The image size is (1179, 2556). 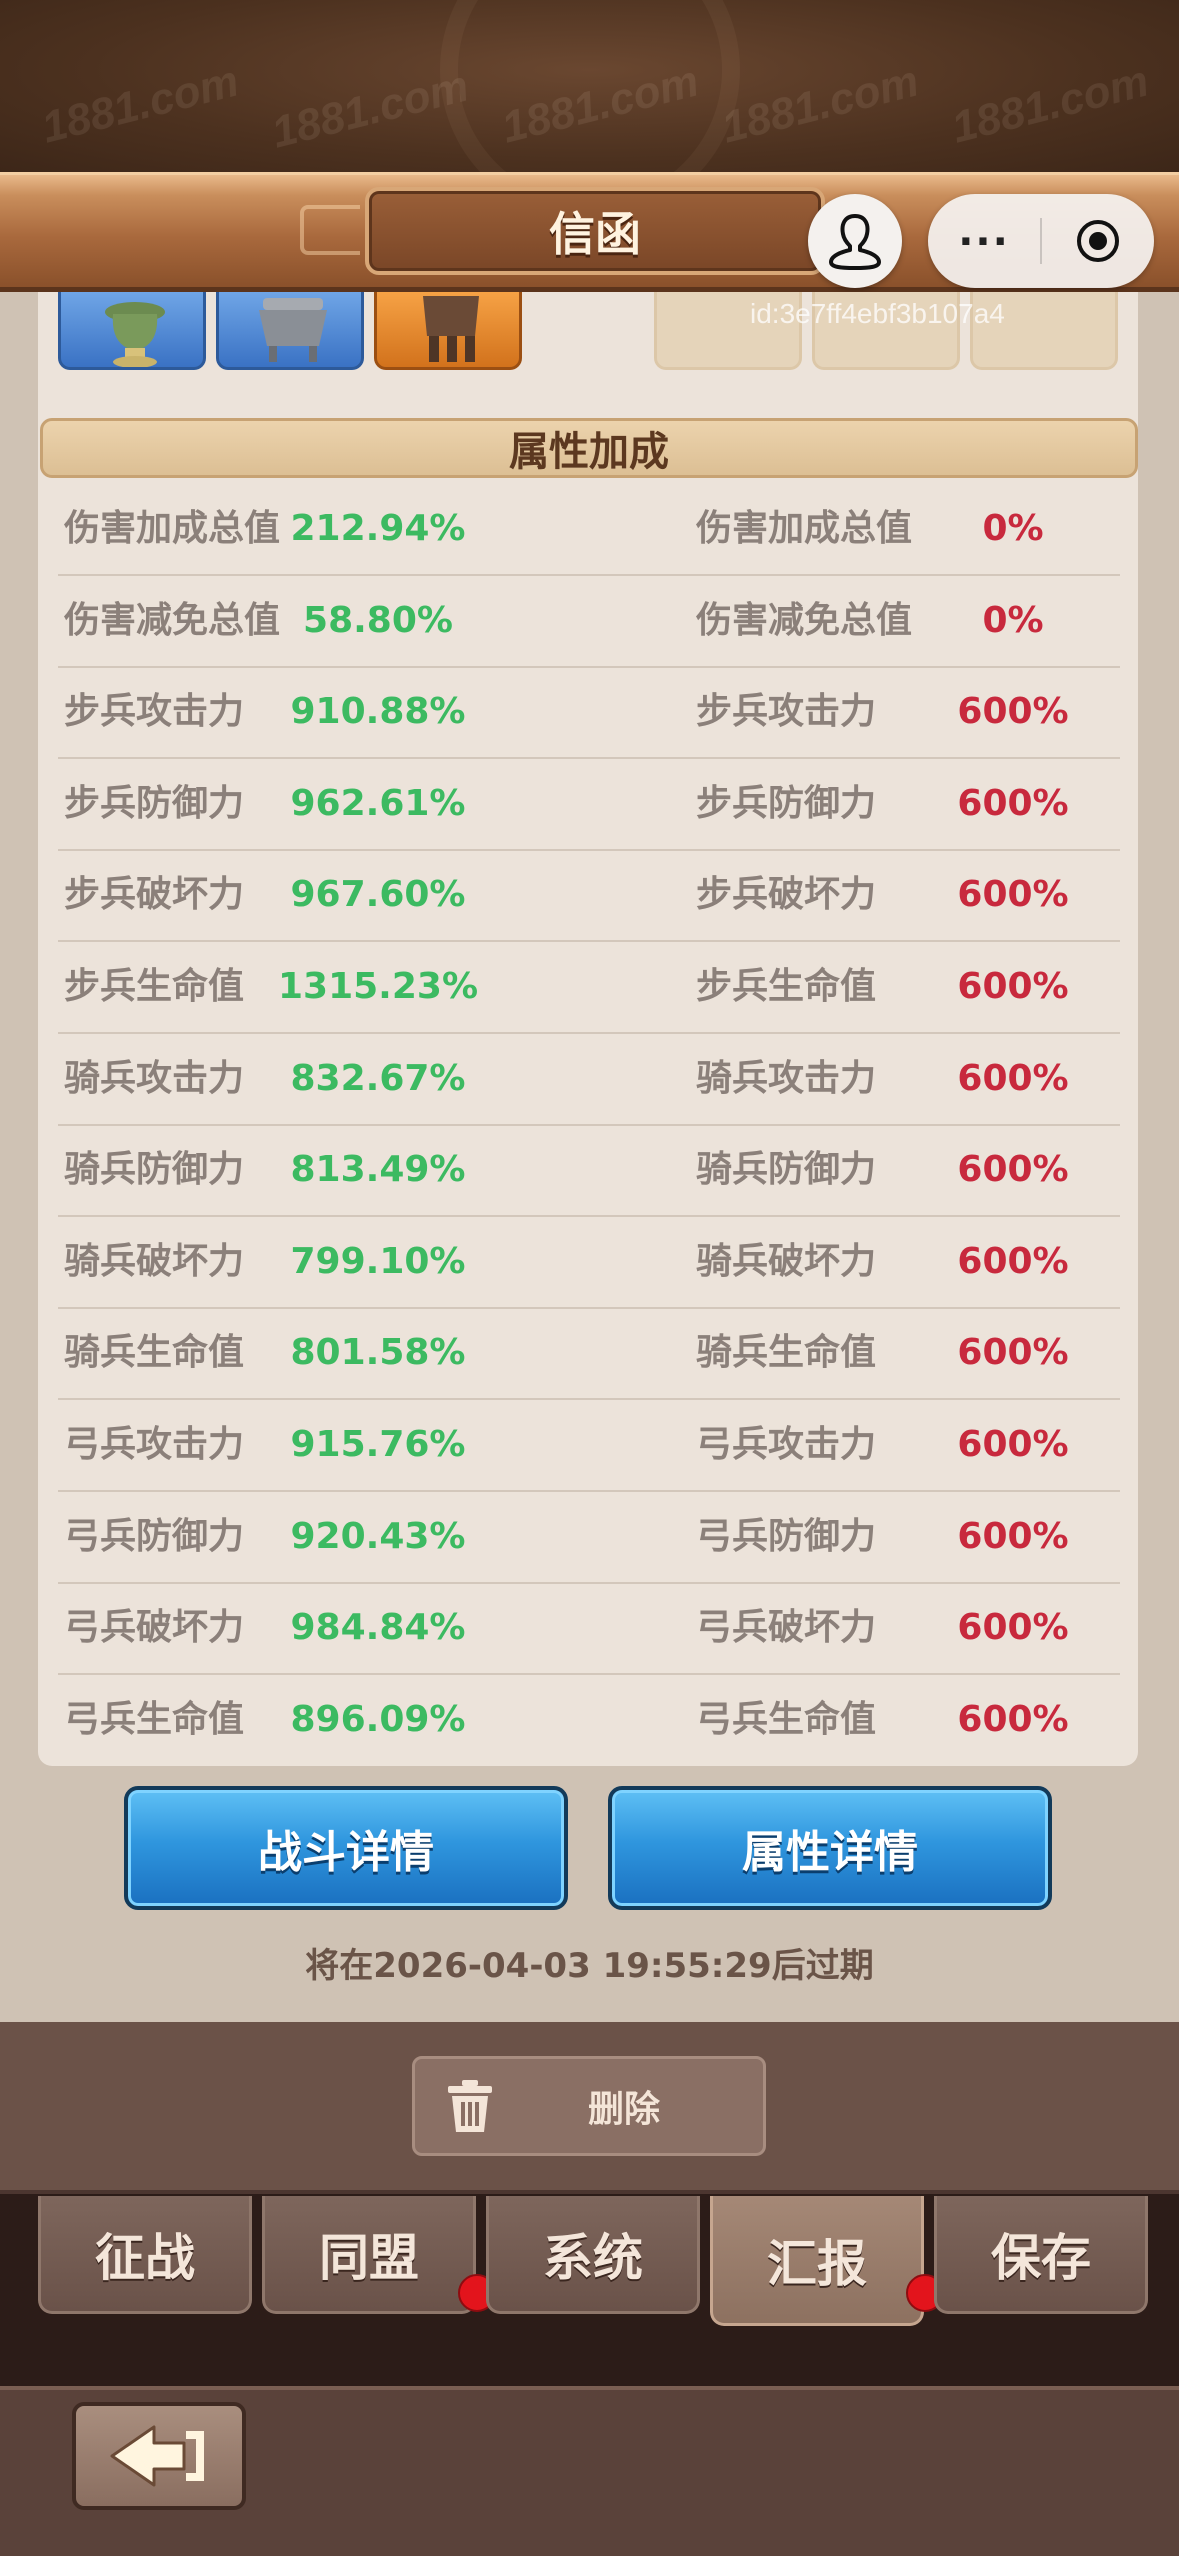 I want to click on section-title: 属性加成, so click(x=589, y=448).